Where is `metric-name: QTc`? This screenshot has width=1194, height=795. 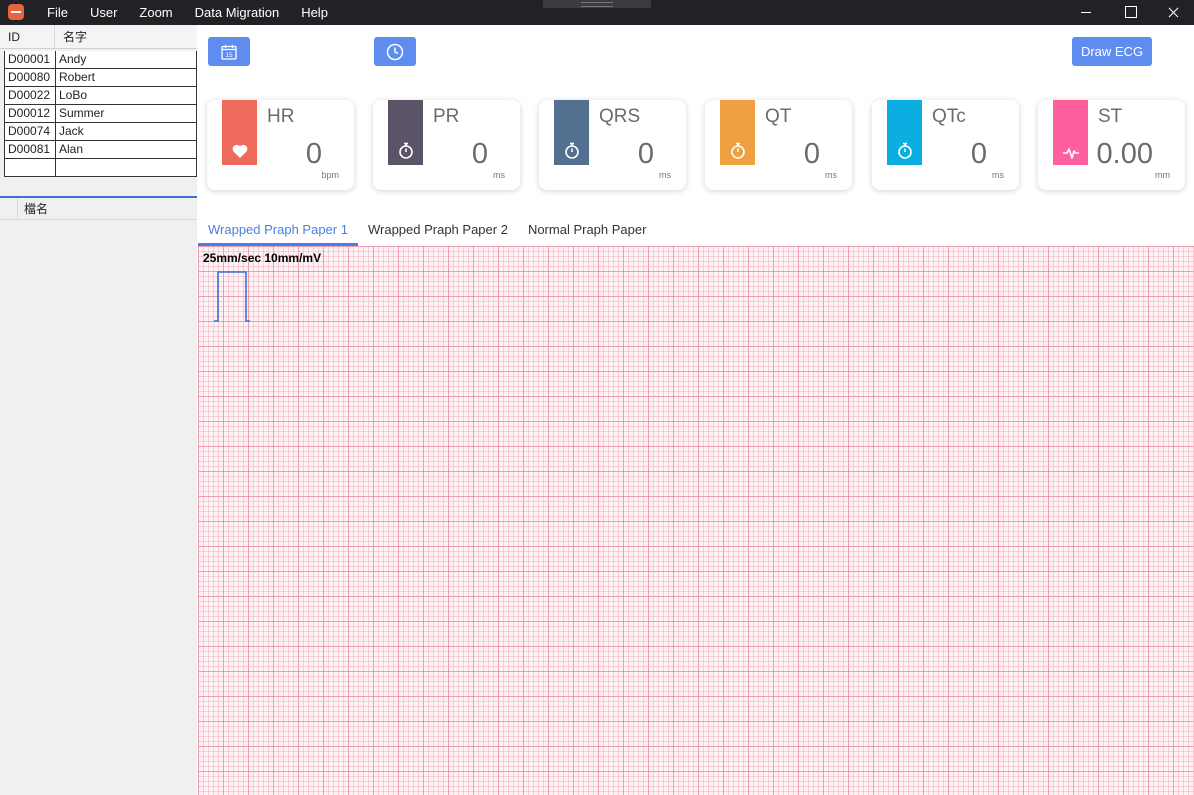
metric-name: QTc is located at coordinates (949, 116).